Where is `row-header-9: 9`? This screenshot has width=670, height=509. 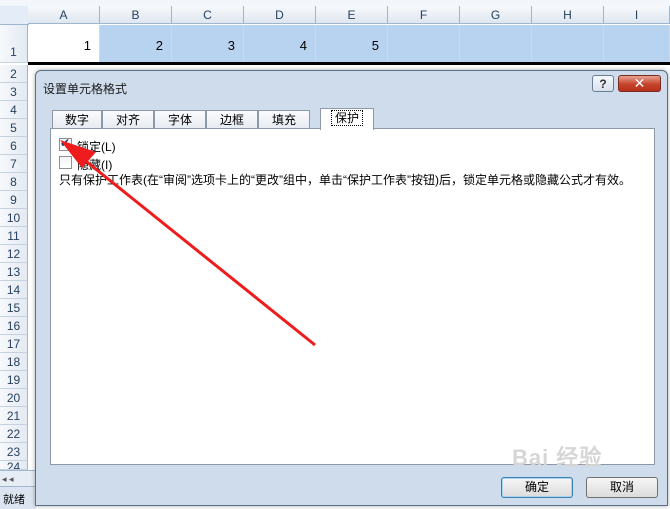 row-header-9: 9 is located at coordinates (14, 200).